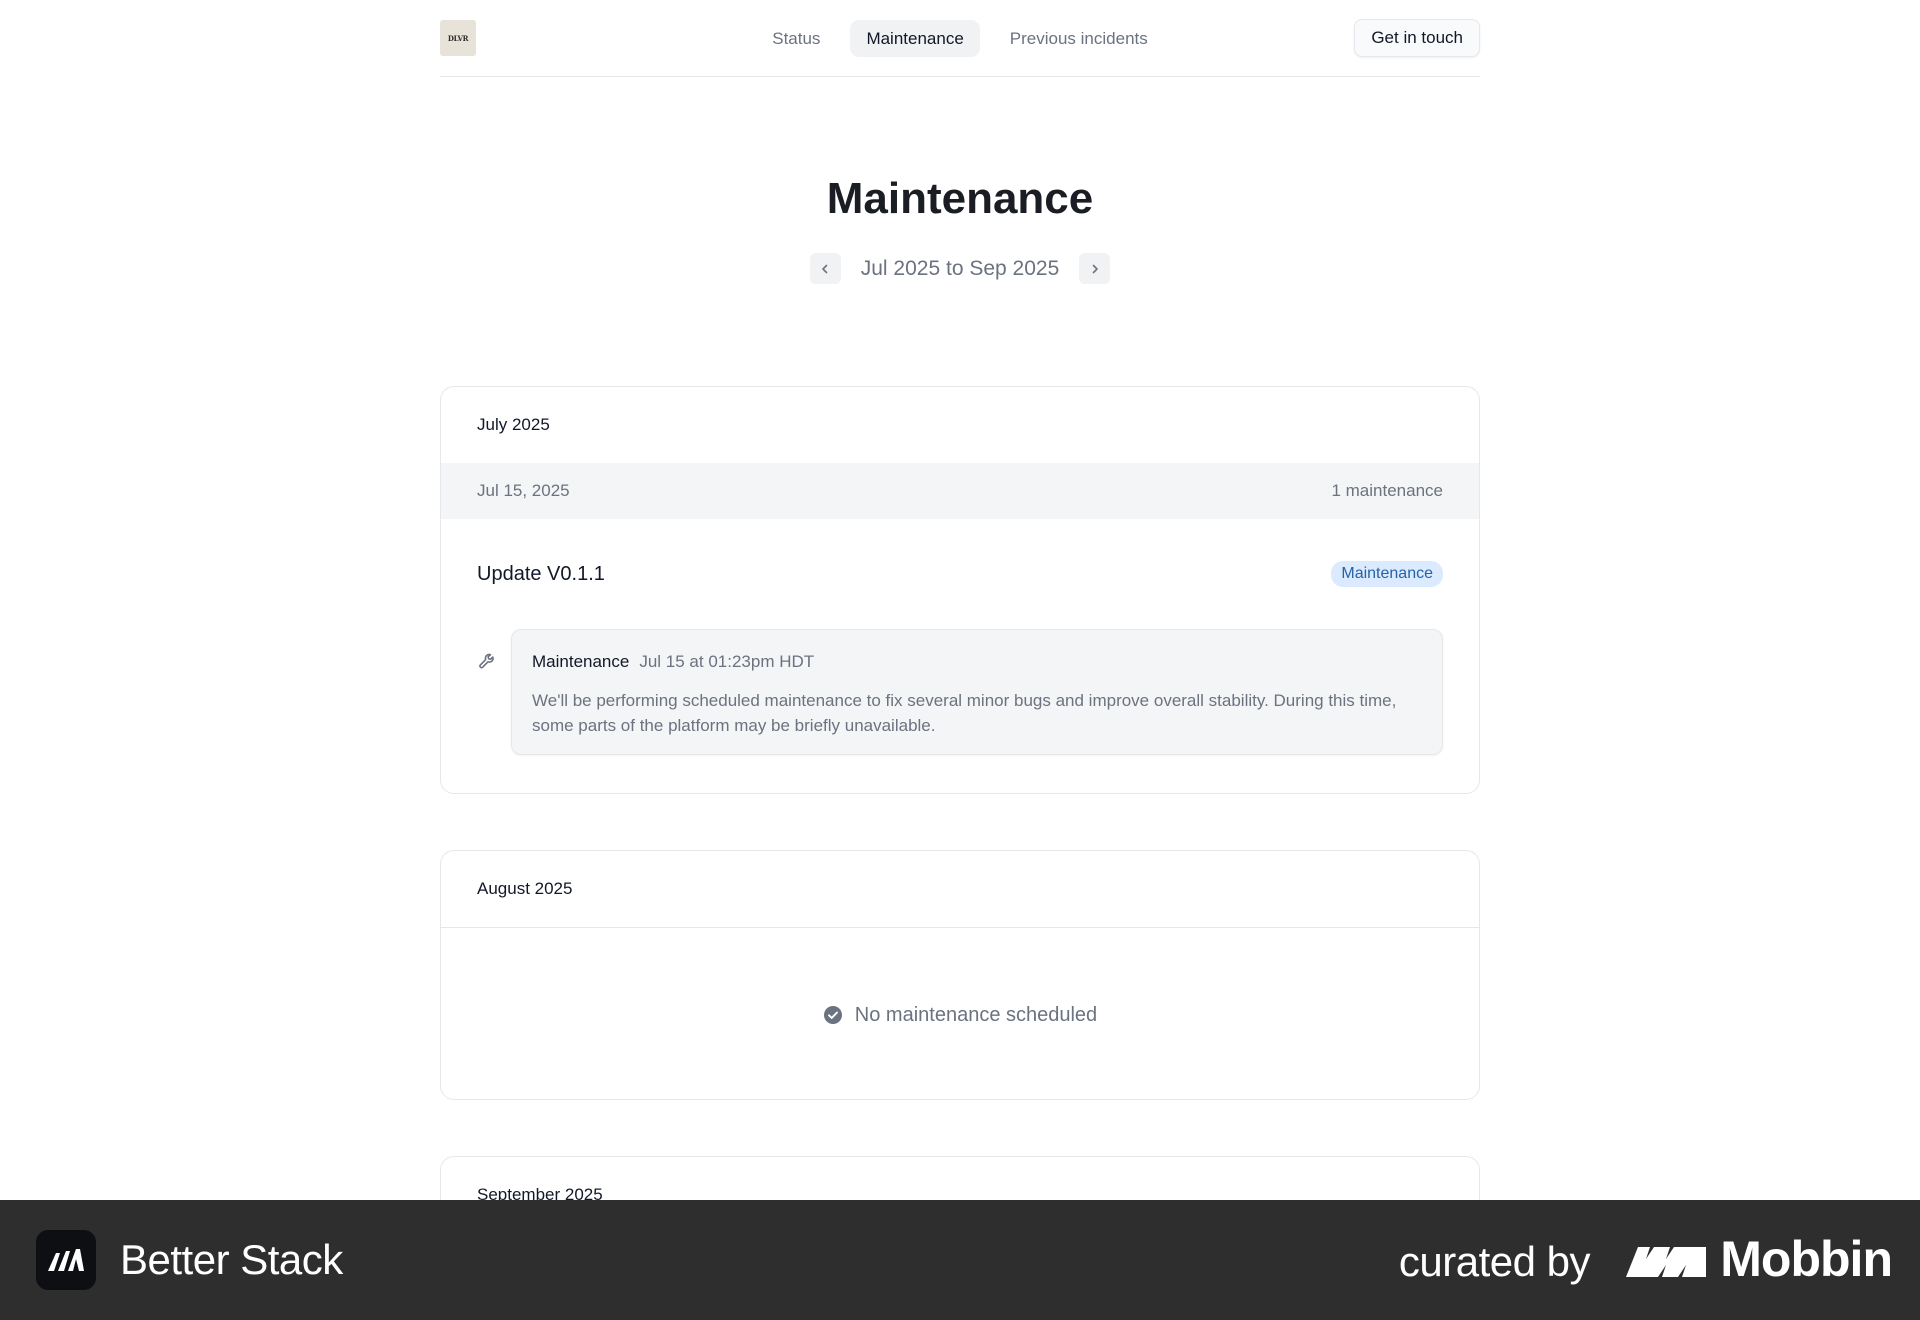 Image resolution: width=1920 pixels, height=1320 pixels. Describe the element at coordinates (525, 888) in the screenshot. I see `month-heading: August 2025` at that location.